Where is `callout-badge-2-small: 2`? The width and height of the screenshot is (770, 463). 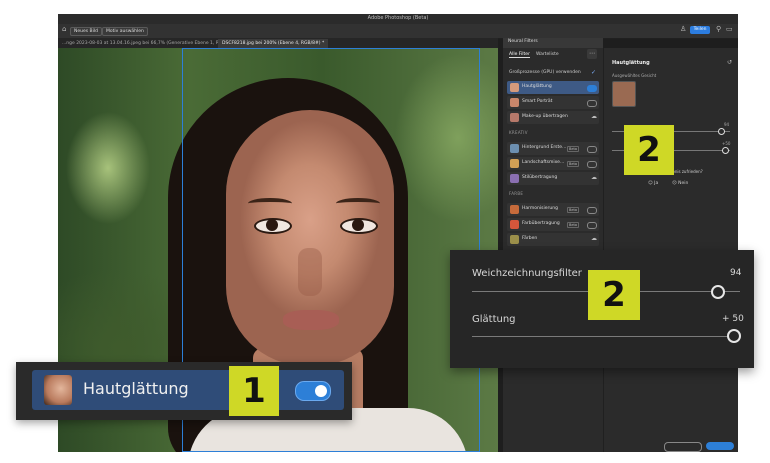
callout-badge-2-small: 2 is located at coordinates (649, 150).